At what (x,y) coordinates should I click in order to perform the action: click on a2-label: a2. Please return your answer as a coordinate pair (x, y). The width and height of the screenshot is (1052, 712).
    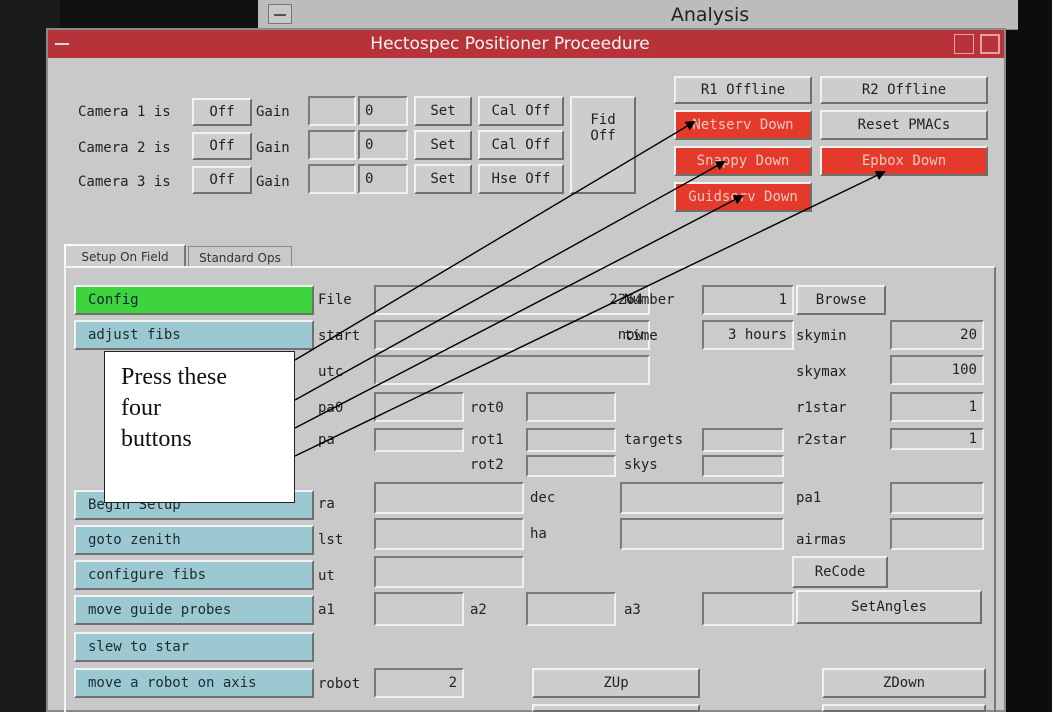
    Looking at the image, I should click on (478, 610).